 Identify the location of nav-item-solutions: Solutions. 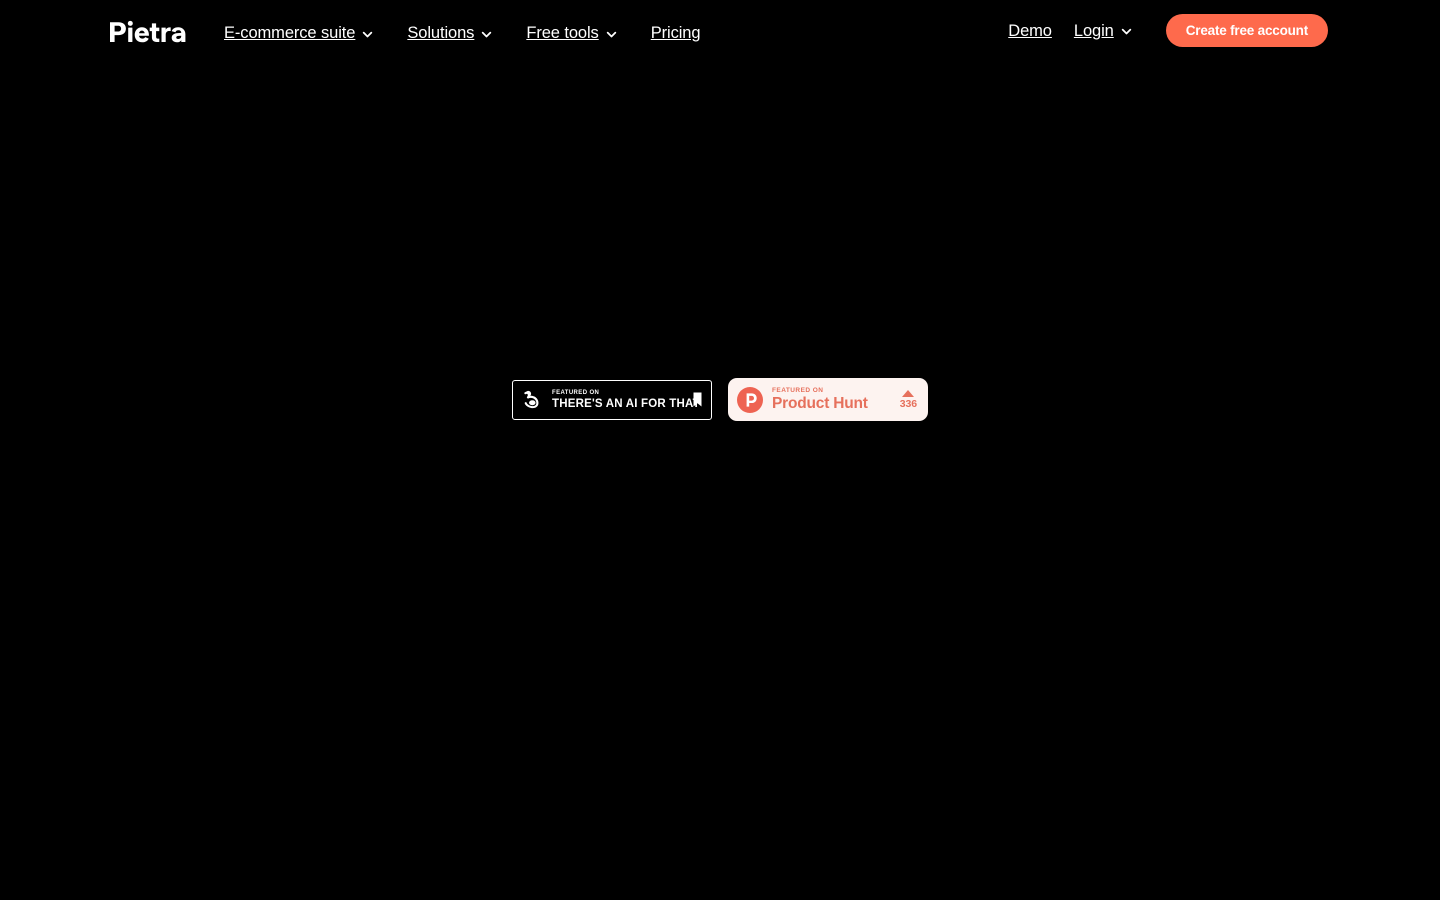
(449, 33).